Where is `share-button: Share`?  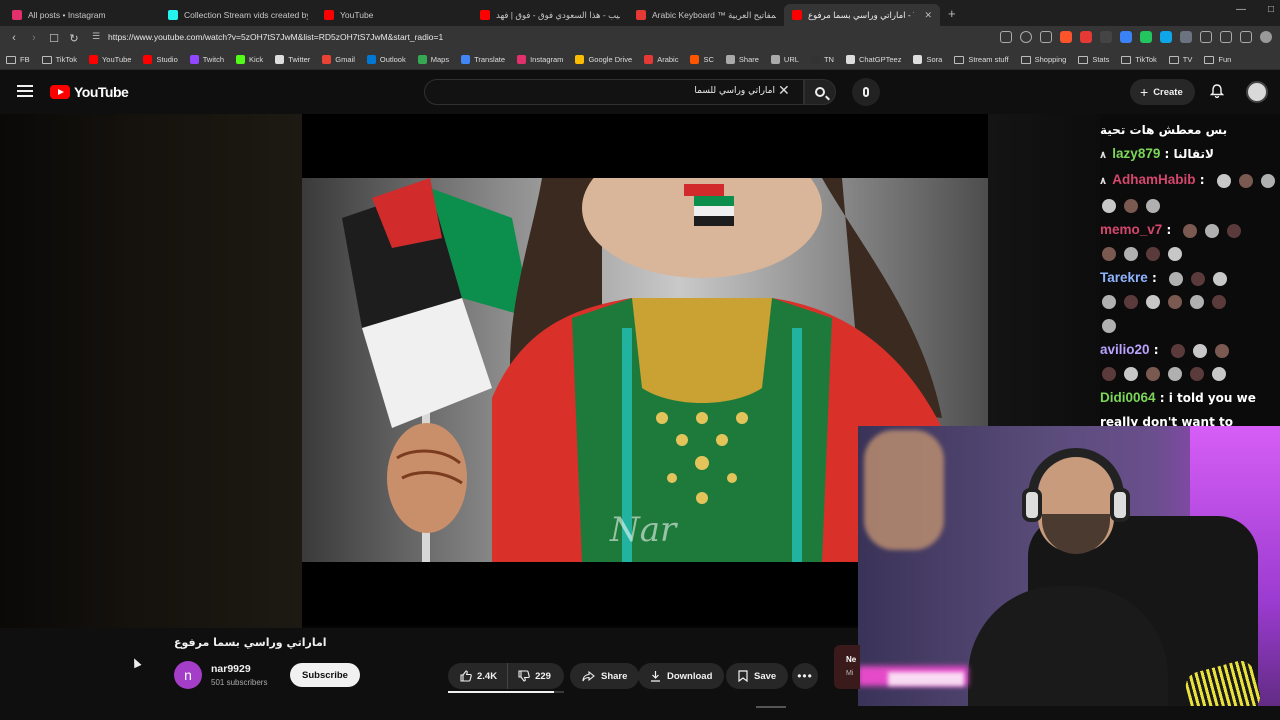
share-button: Share is located at coordinates (605, 676).